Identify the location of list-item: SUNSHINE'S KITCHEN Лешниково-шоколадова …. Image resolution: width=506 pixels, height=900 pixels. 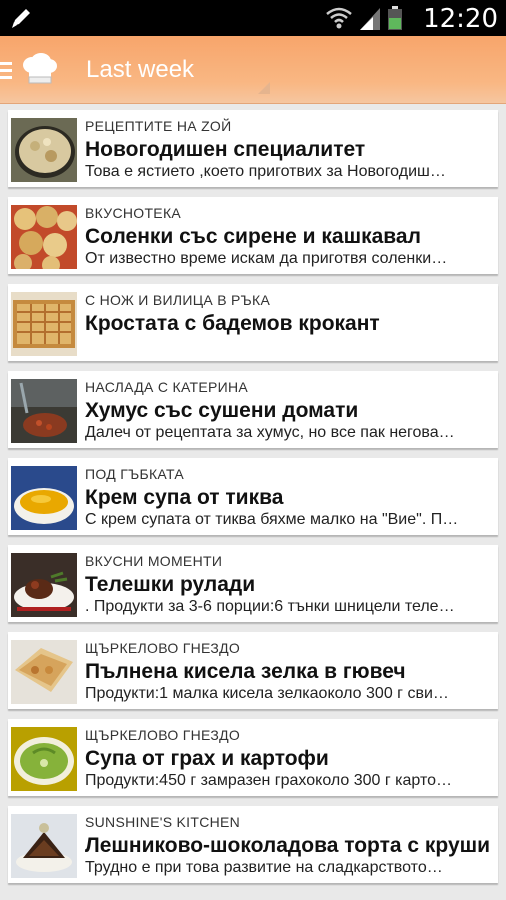
(253, 844).